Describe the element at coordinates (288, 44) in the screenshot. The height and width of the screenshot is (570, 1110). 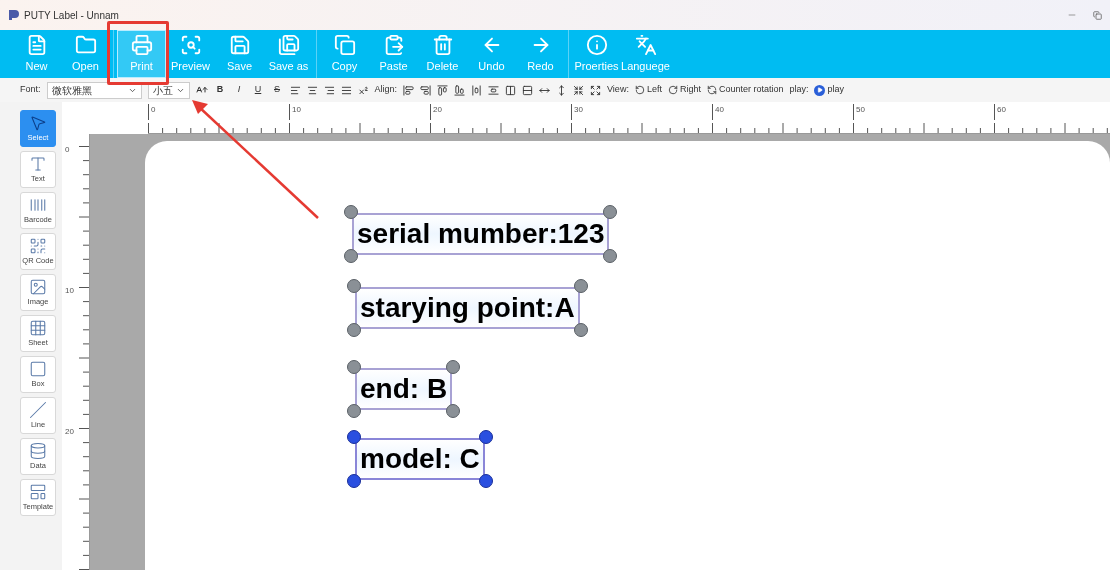
I see `save-as-icon` at that location.